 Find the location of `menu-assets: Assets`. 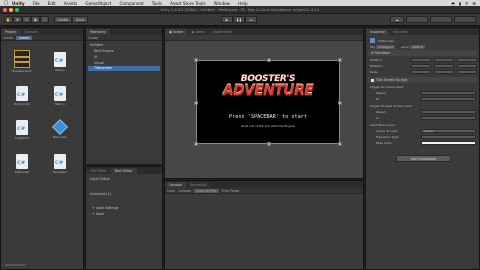

menu-assets: Assets is located at coordinates (71, 3).